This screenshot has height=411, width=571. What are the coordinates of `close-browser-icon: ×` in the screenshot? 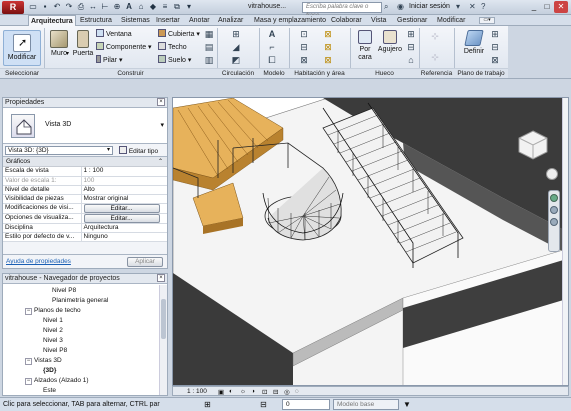 It's located at (161, 278).